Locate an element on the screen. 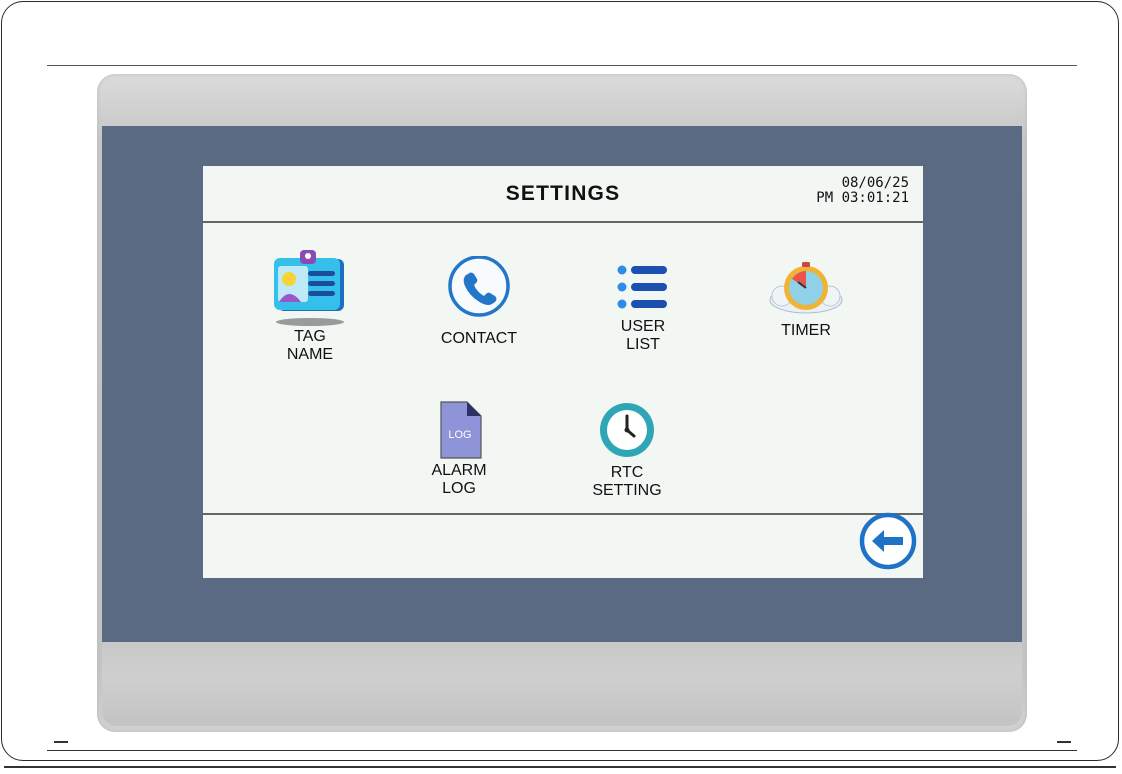 The image size is (1122, 774). contact-button: CONTACT is located at coordinates (479, 302).